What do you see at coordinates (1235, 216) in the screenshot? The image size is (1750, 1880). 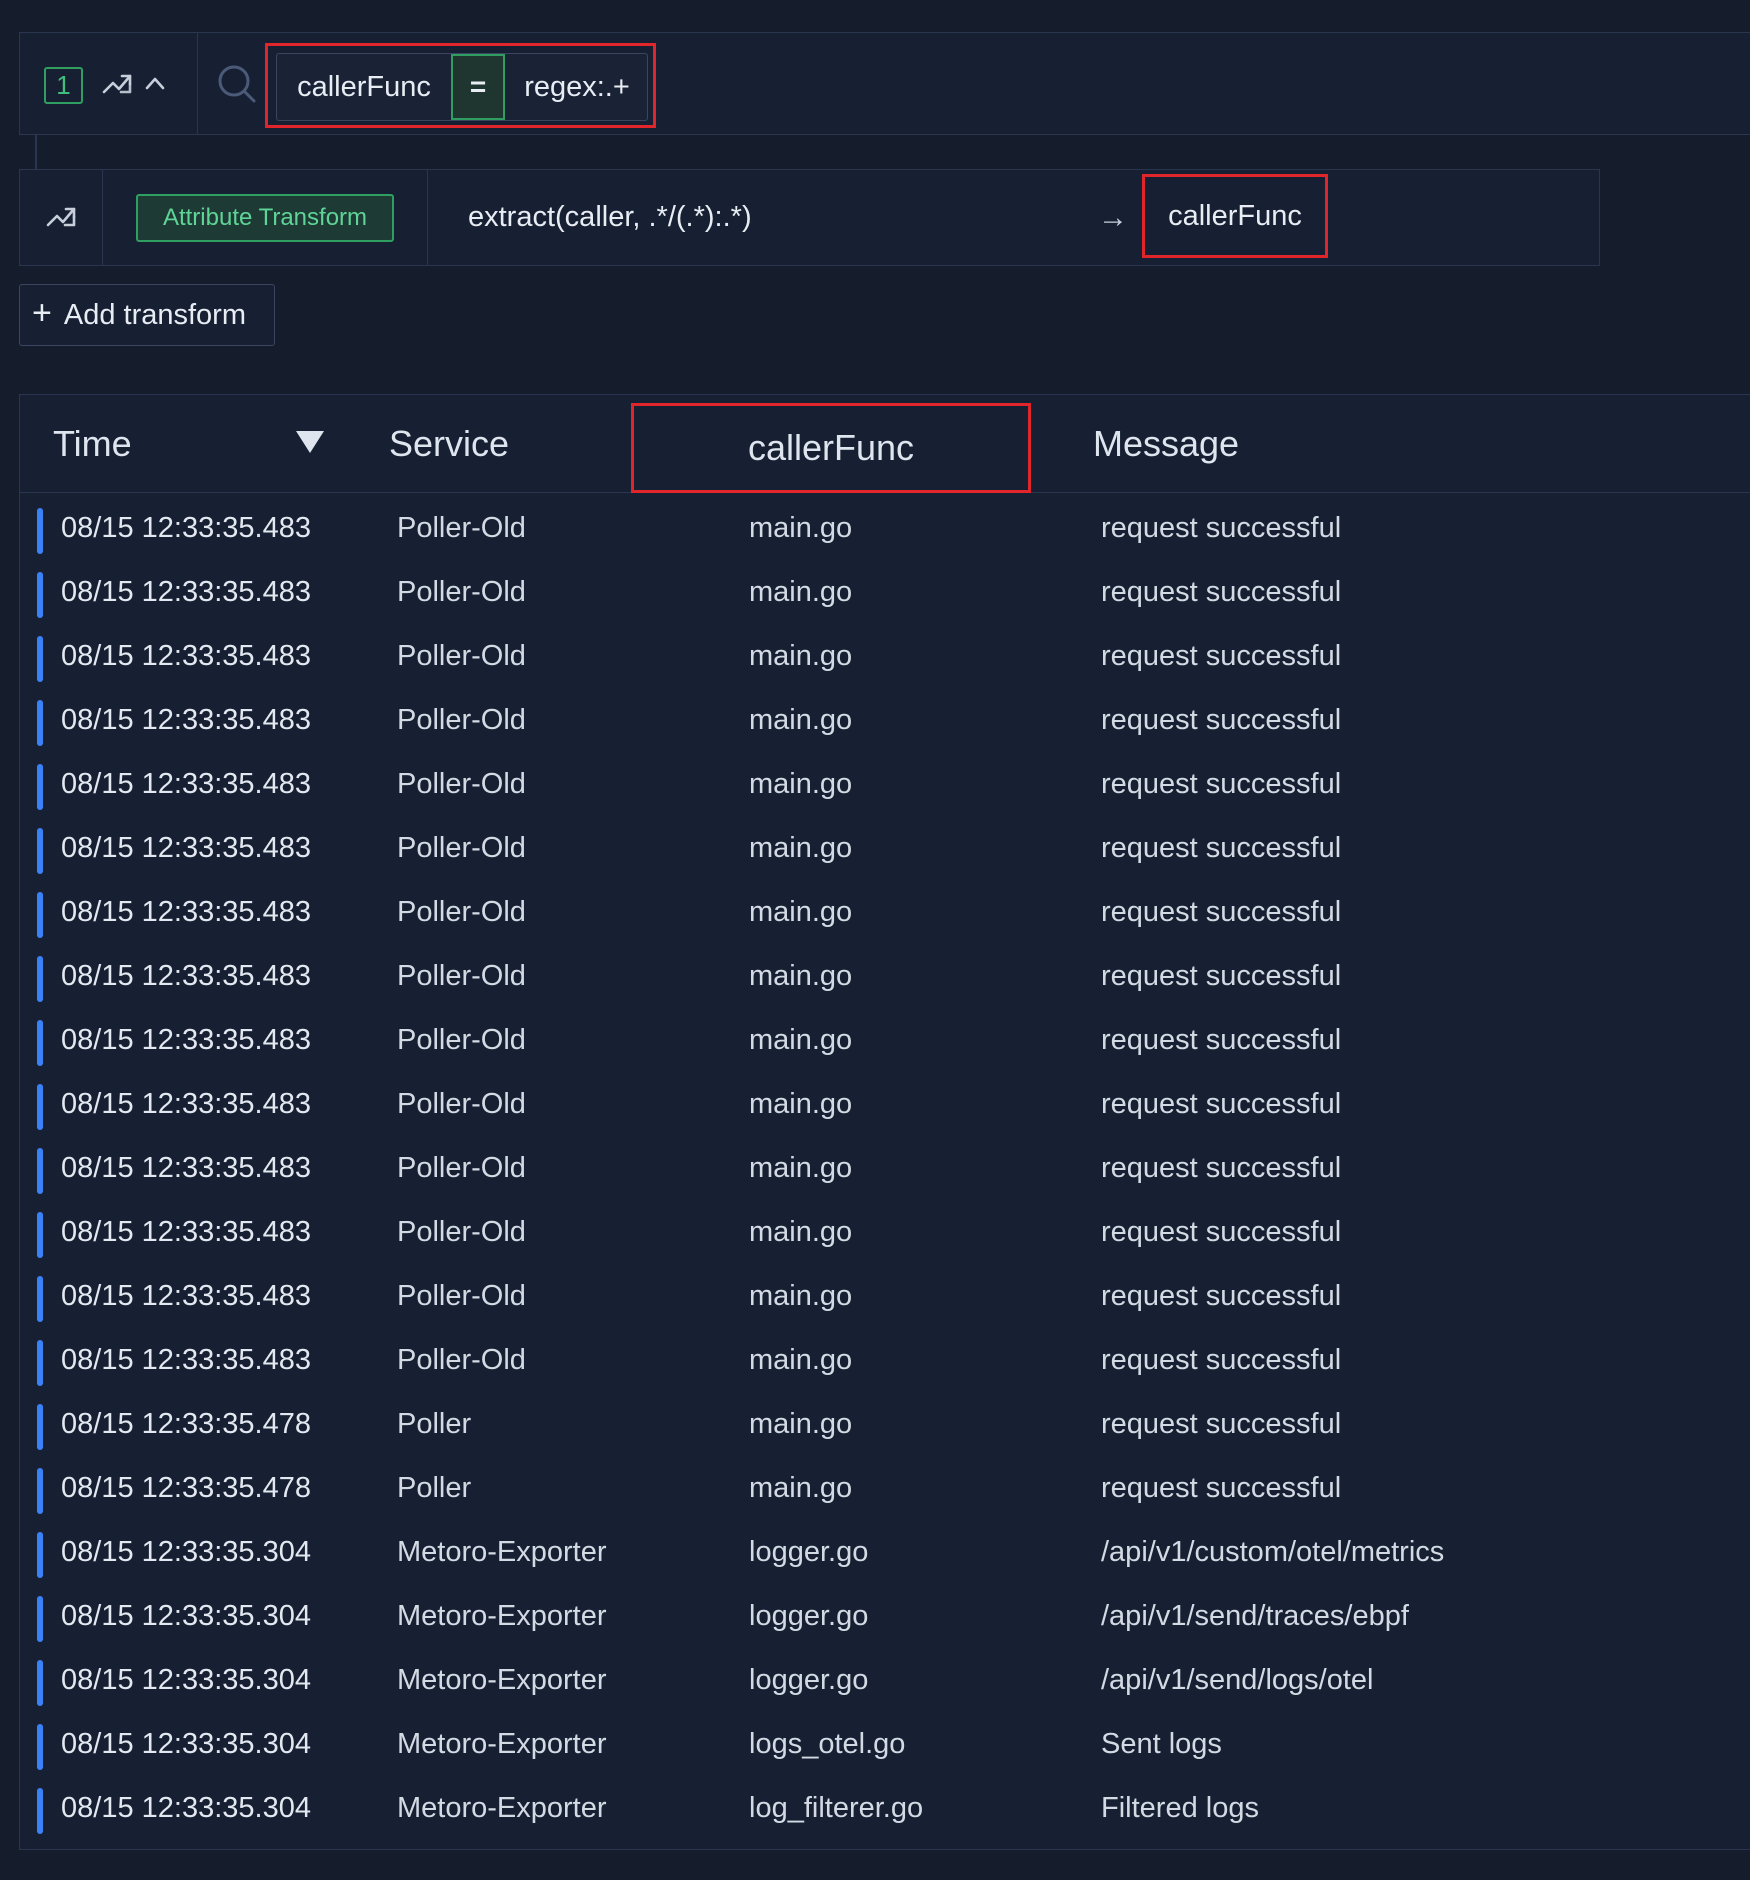 I see `transform-target: callerFunc` at bounding box center [1235, 216].